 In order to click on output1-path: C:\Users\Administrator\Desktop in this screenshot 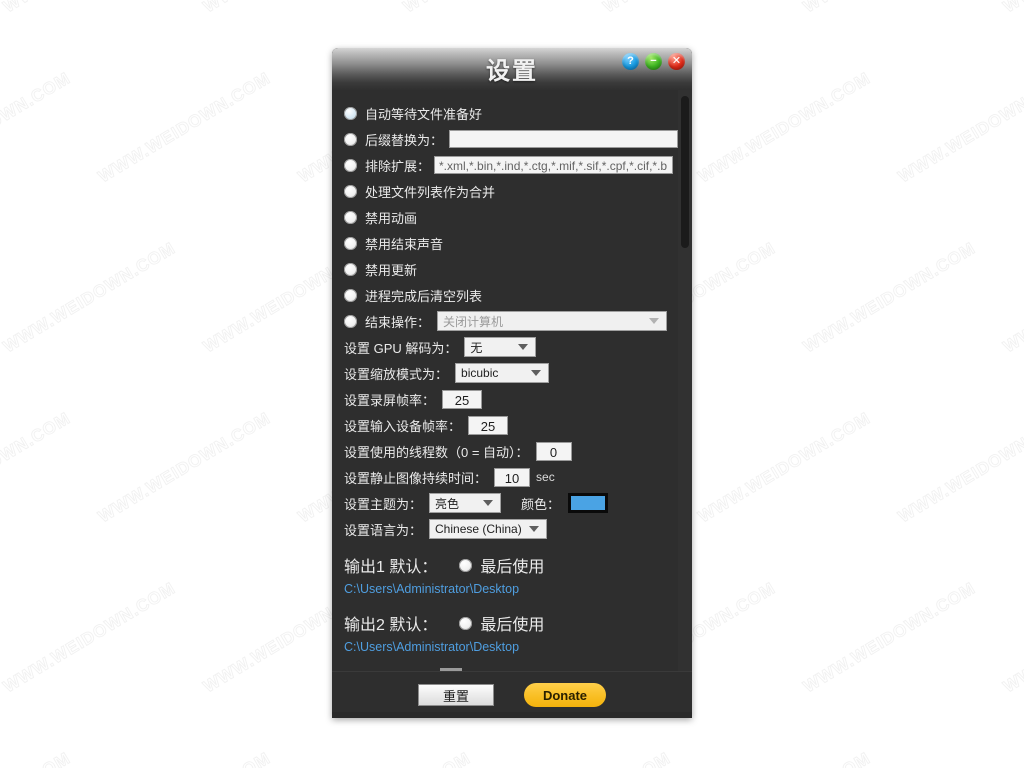, I will do `click(511, 589)`.